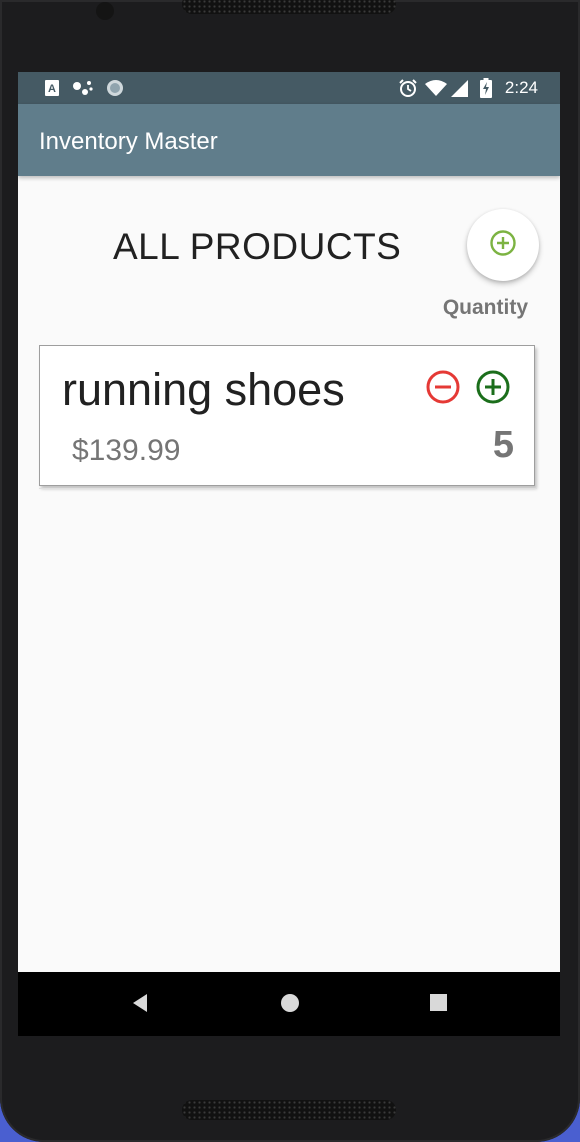 Image resolution: width=580 pixels, height=1142 pixels. Describe the element at coordinates (126, 450) in the screenshot. I see `product-price: $139.99` at that location.